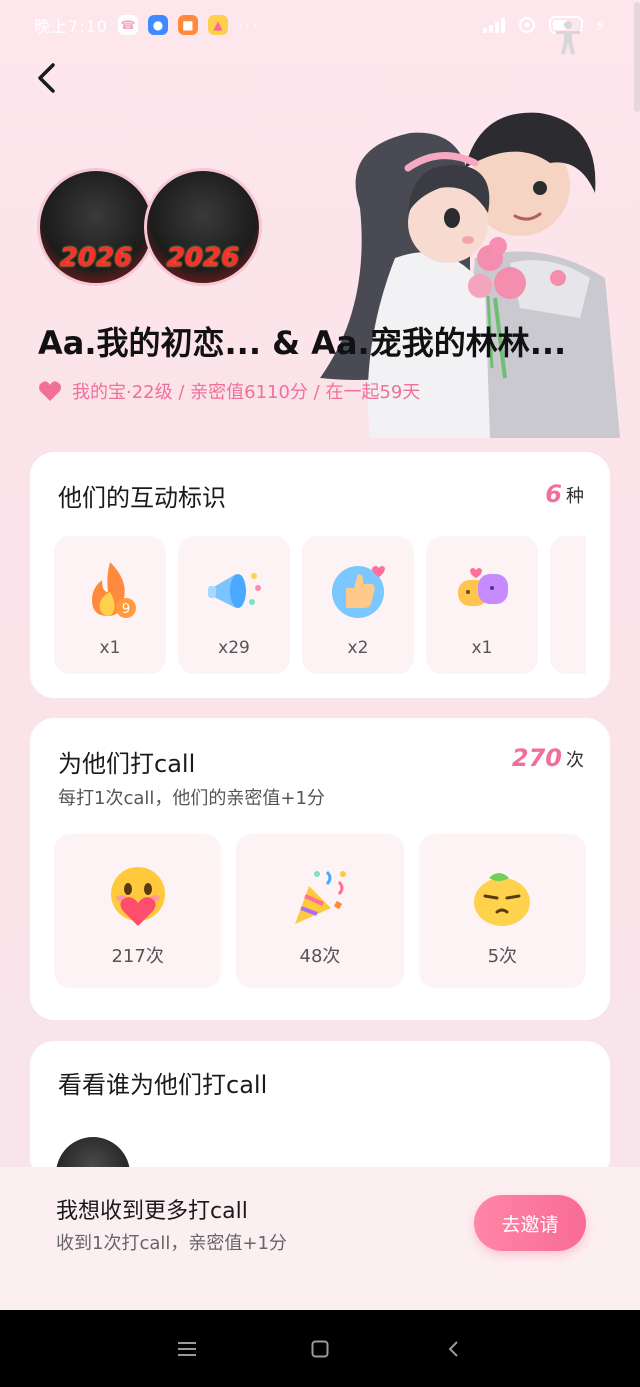 Image resolution: width=640 pixels, height=1387 pixels. I want to click on menu-icon, so click(186, 1348).